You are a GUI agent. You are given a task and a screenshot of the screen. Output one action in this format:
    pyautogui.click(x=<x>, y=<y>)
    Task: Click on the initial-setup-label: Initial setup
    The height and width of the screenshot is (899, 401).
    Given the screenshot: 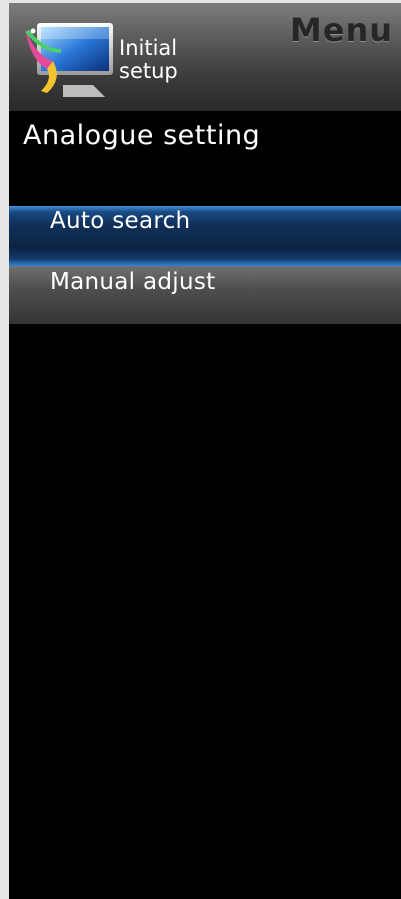 What is the action you would take?
    pyautogui.click(x=148, y=60)
    